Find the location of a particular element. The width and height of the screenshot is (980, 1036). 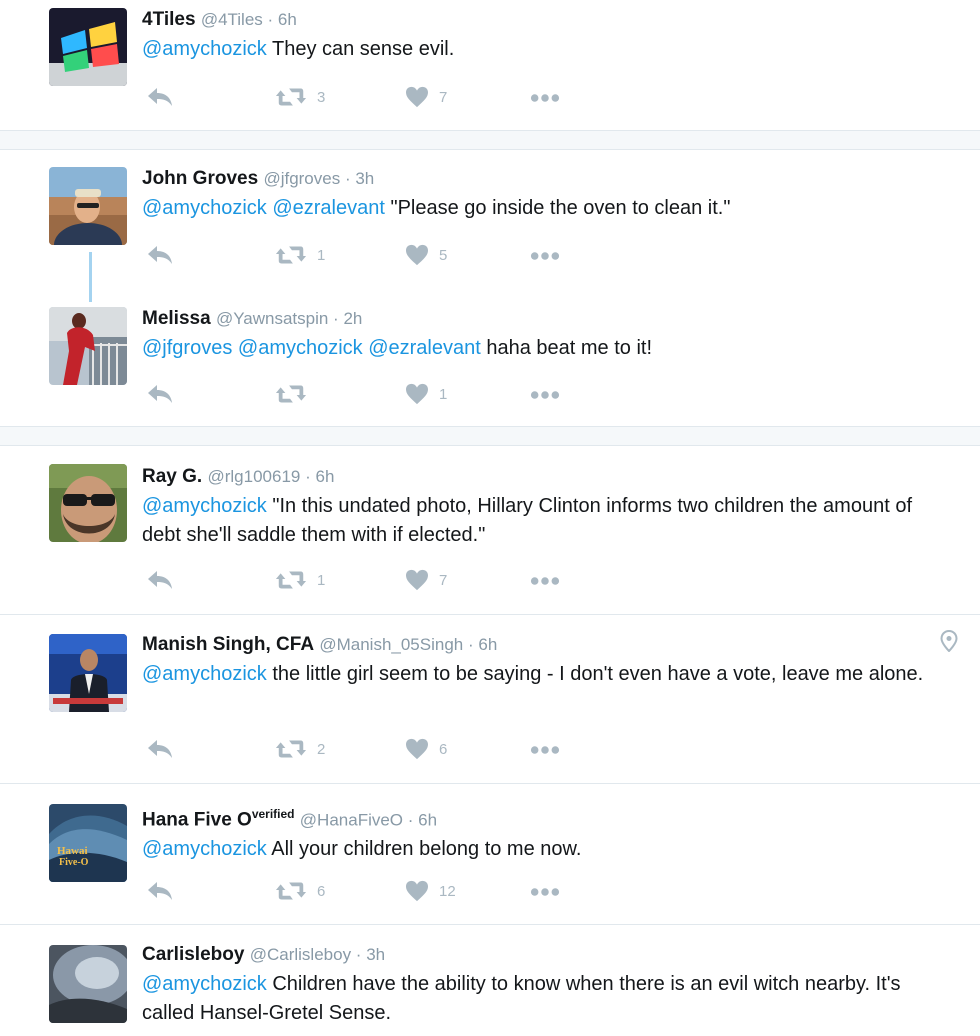

retweet-count: 1 is located at coordinates (321, 580).